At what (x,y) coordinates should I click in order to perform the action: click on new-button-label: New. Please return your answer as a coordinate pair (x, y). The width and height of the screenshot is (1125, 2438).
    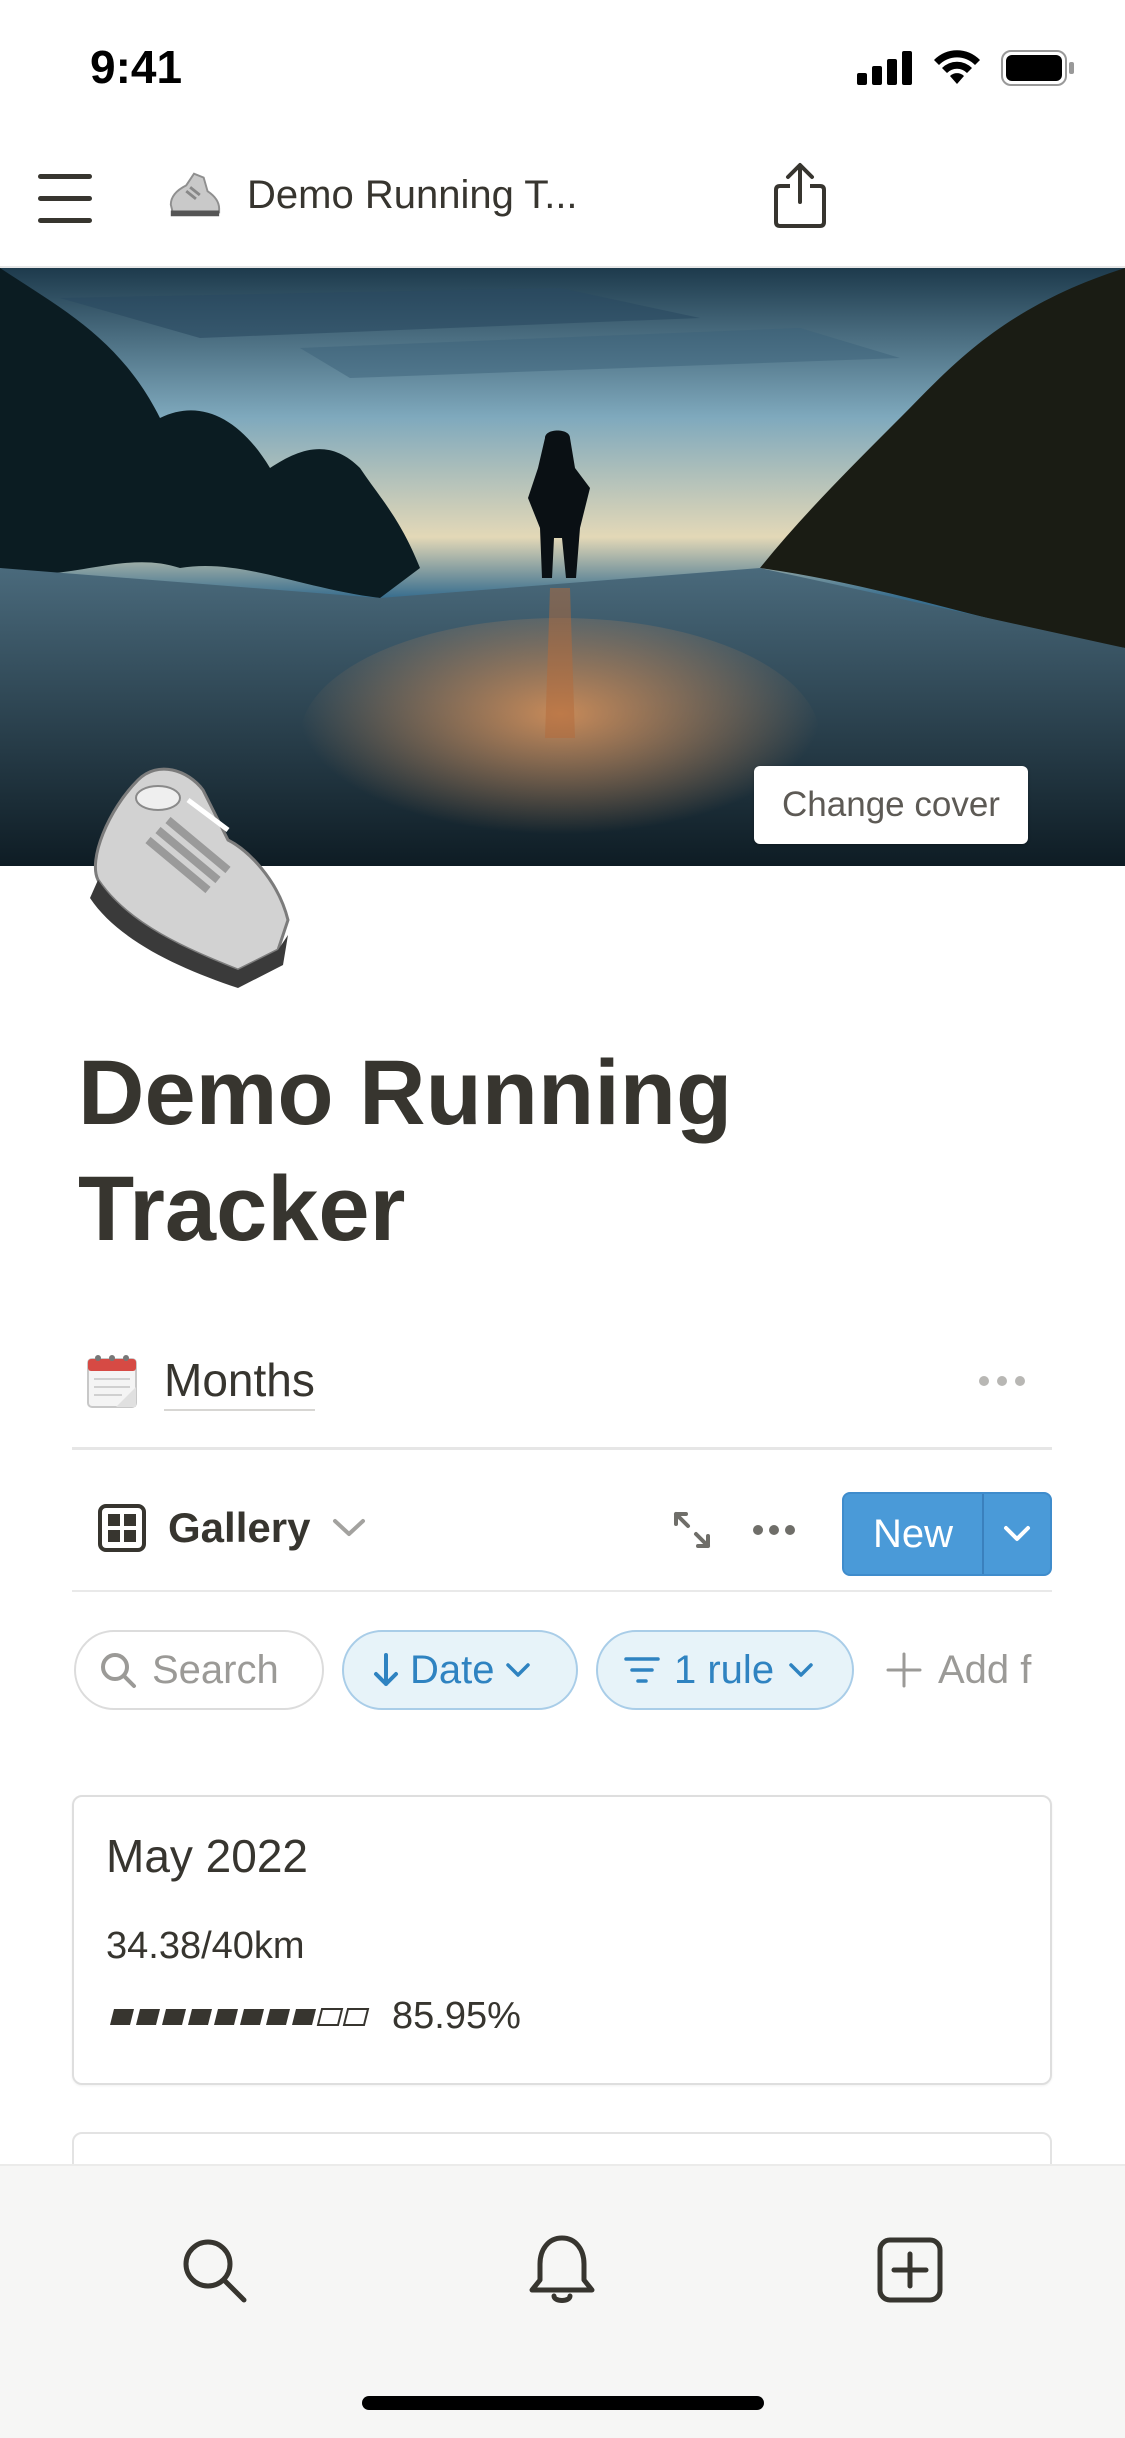
    Looking at the image, I should click on (914, 1534).